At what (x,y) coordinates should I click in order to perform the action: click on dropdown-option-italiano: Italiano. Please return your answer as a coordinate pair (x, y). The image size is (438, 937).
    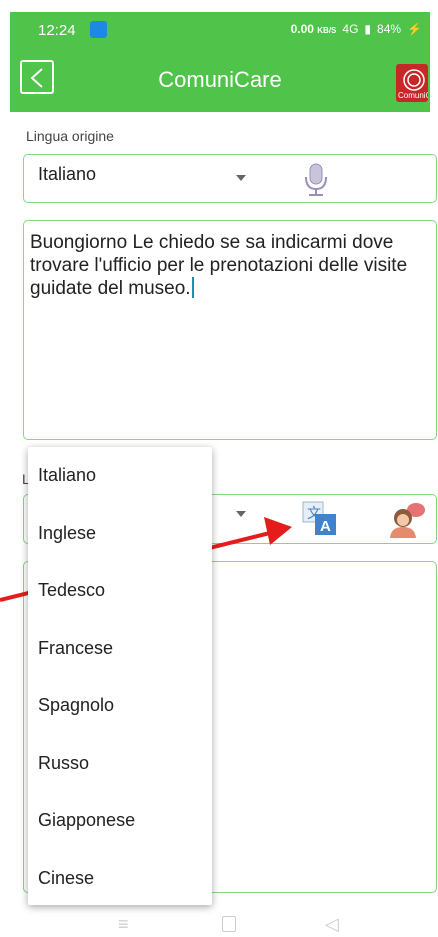
    Looking at the image, I should click on (120, 476).